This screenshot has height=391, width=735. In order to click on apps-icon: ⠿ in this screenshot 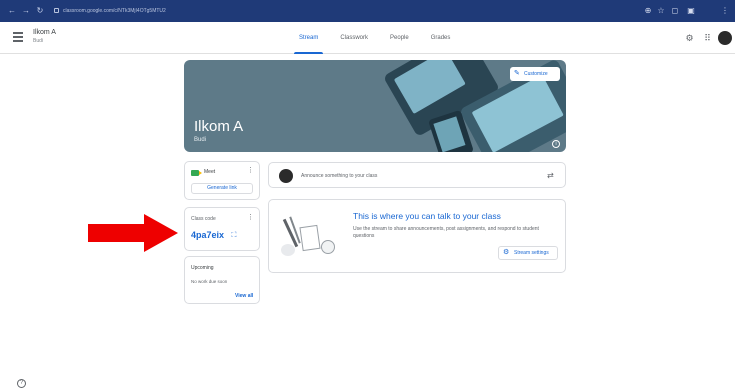, I will do `click(707, 38)`.